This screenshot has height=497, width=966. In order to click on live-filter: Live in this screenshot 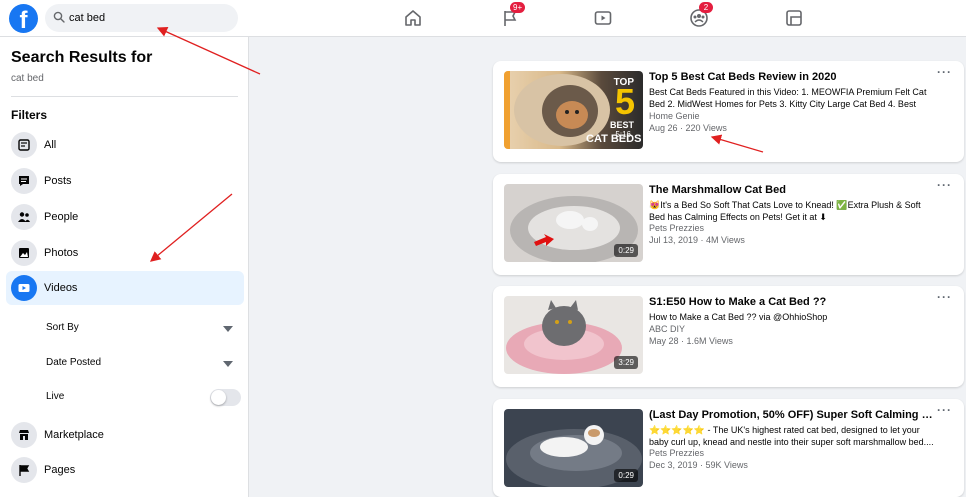, I will do `click(143, 398)`.